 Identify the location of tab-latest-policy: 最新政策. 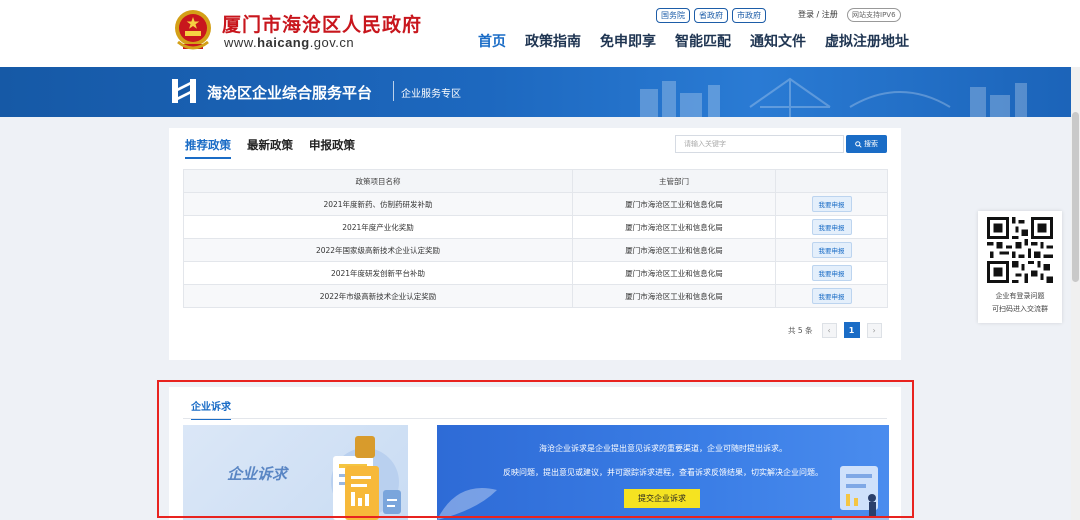
(270, 148).